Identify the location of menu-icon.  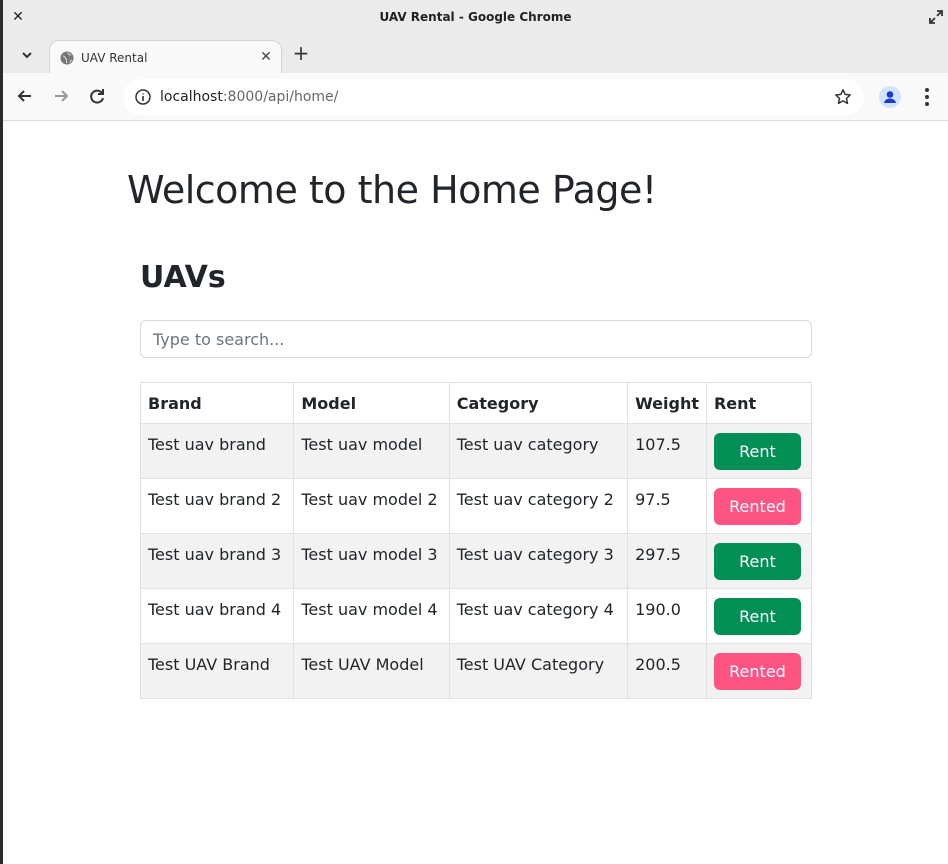
(927, 97).